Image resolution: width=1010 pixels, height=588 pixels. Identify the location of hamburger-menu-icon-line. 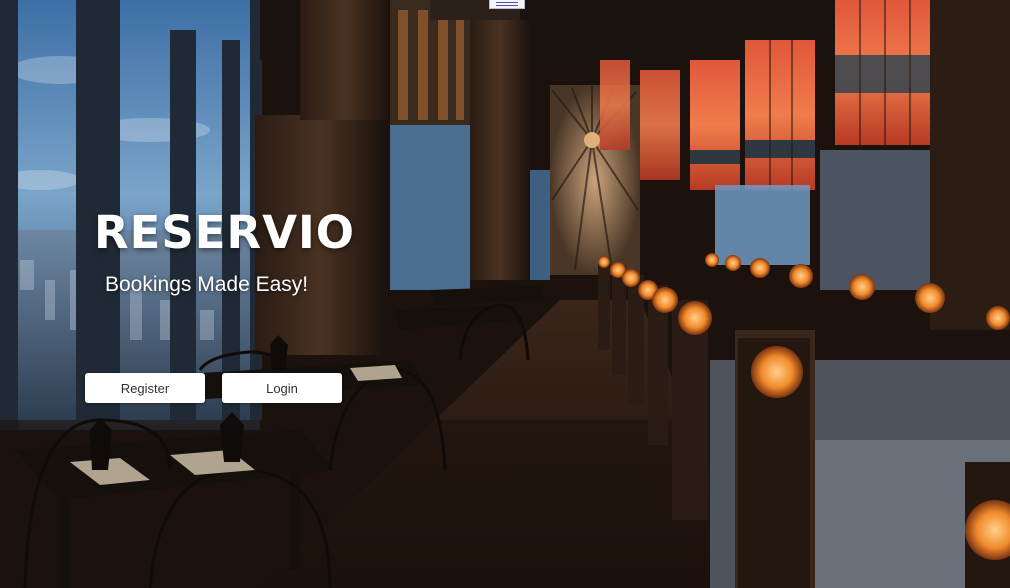
(507, 5).